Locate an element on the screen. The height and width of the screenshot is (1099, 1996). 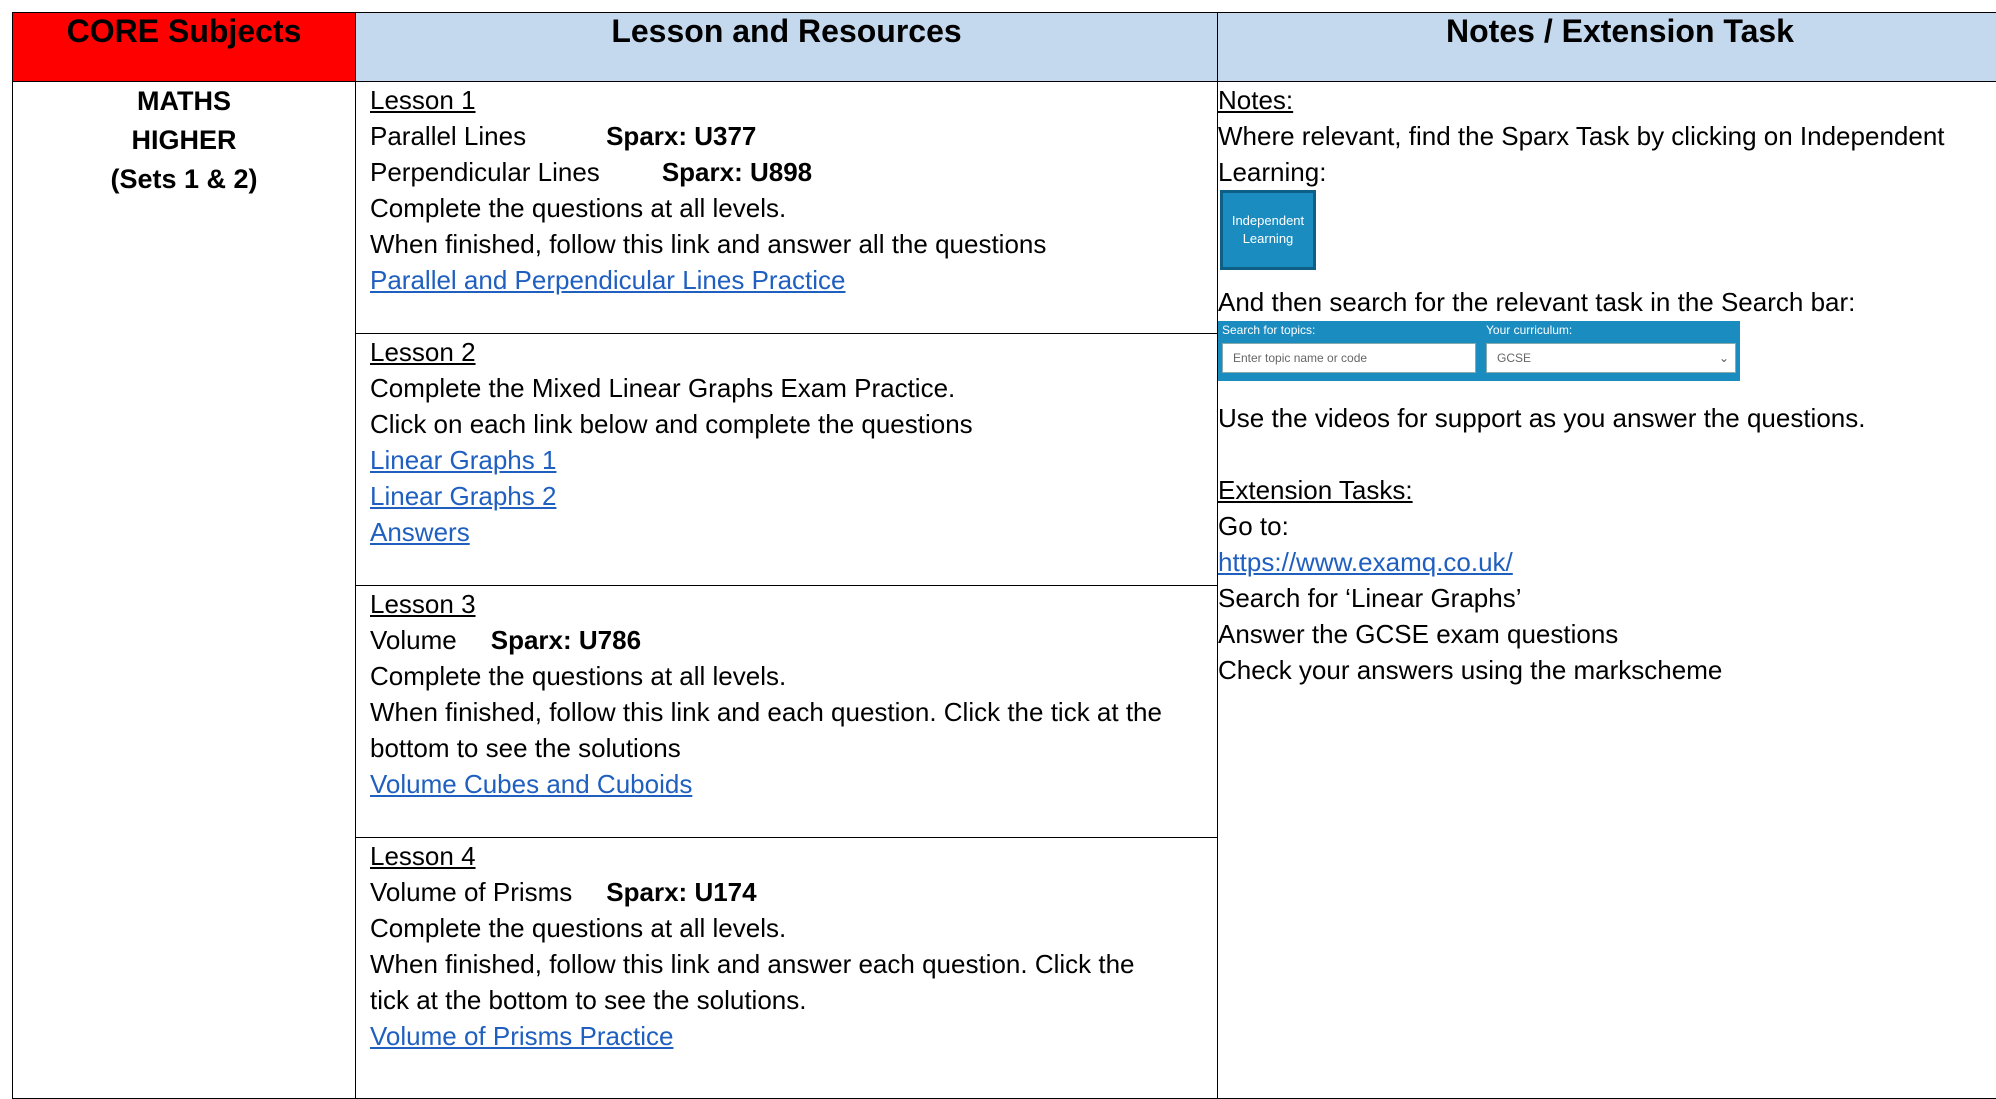
subject-line: HIGHER is located at coordinates (184, 140).